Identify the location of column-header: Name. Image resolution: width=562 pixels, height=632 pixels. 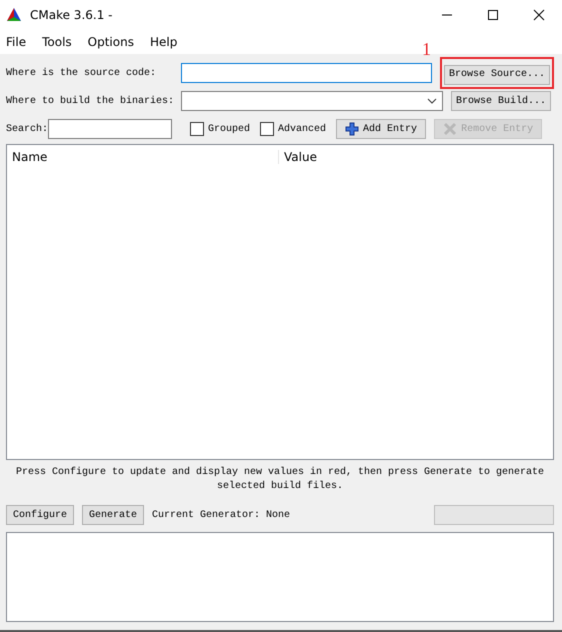
(143, 157).